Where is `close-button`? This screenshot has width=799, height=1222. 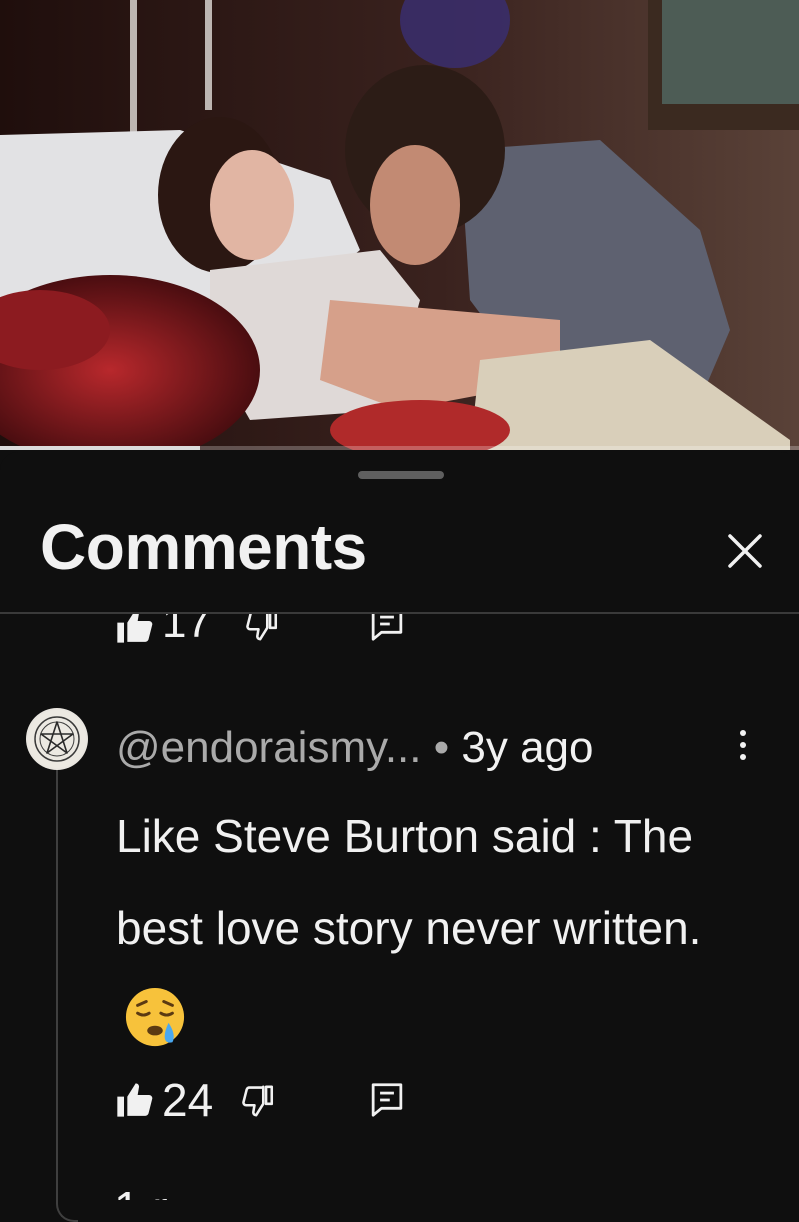
close-button is located at coordinates (744, 550).